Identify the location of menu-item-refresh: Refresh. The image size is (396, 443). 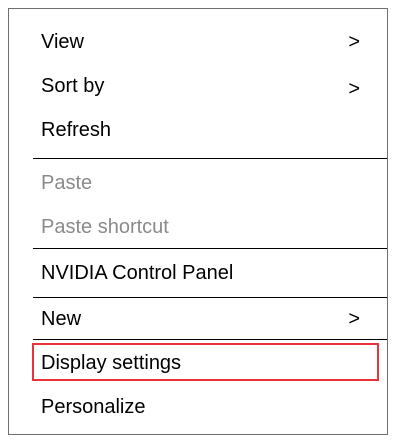
(198, 130).